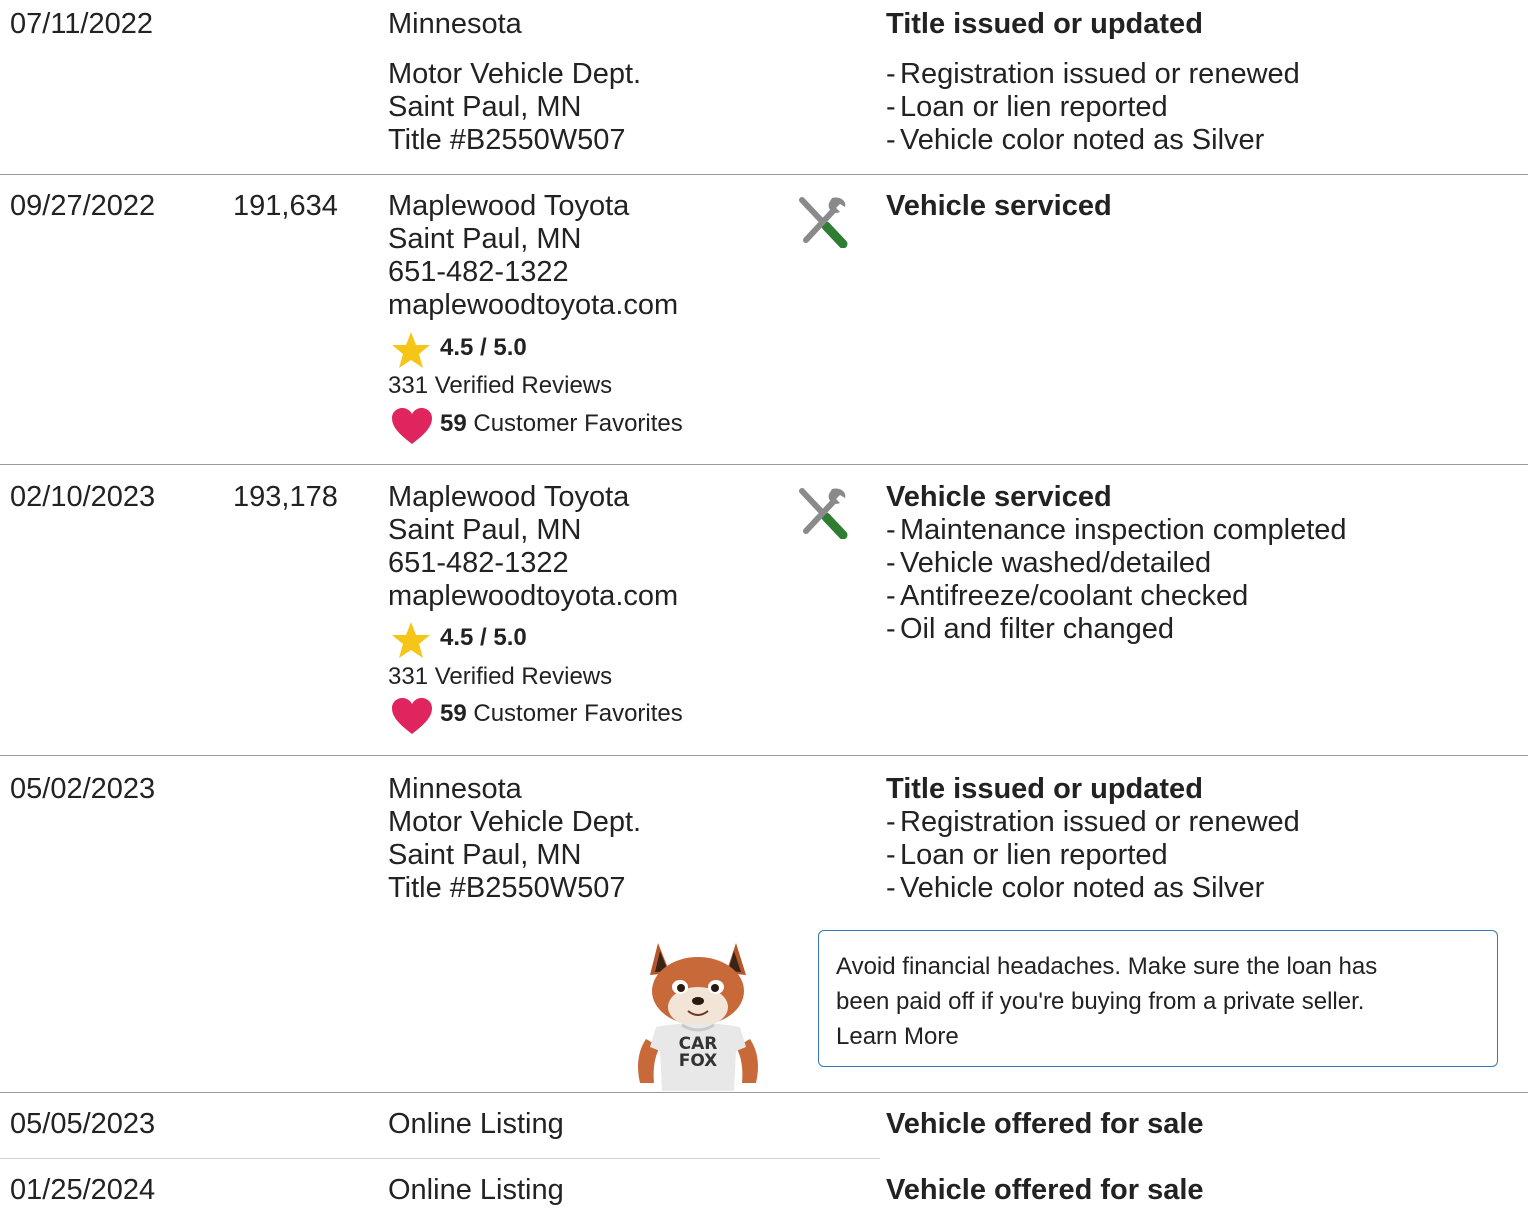 The image size is (1528, 1220). I want to click on event-detail-item: - Antifreeze/coolant checked, so click(1067, 596).